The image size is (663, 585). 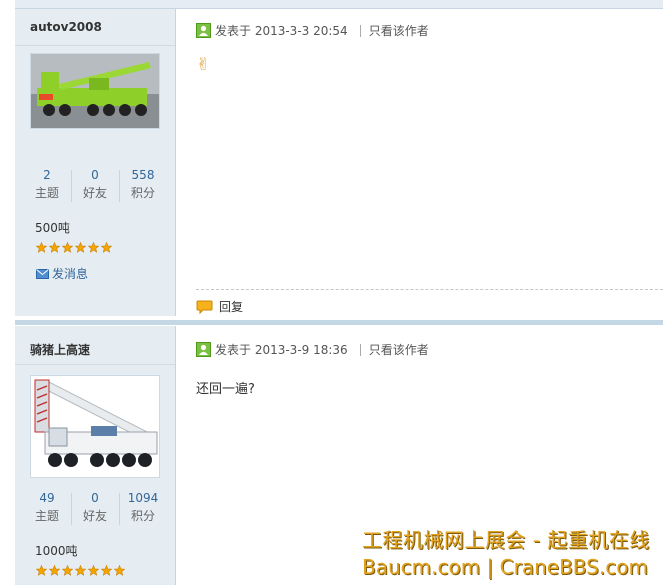 What do you see at coordinates (281, 31) in the screenshot?
I see `post-timestamp: 发表于 2013-3-3 20:54` at bounding box center [281, 31].